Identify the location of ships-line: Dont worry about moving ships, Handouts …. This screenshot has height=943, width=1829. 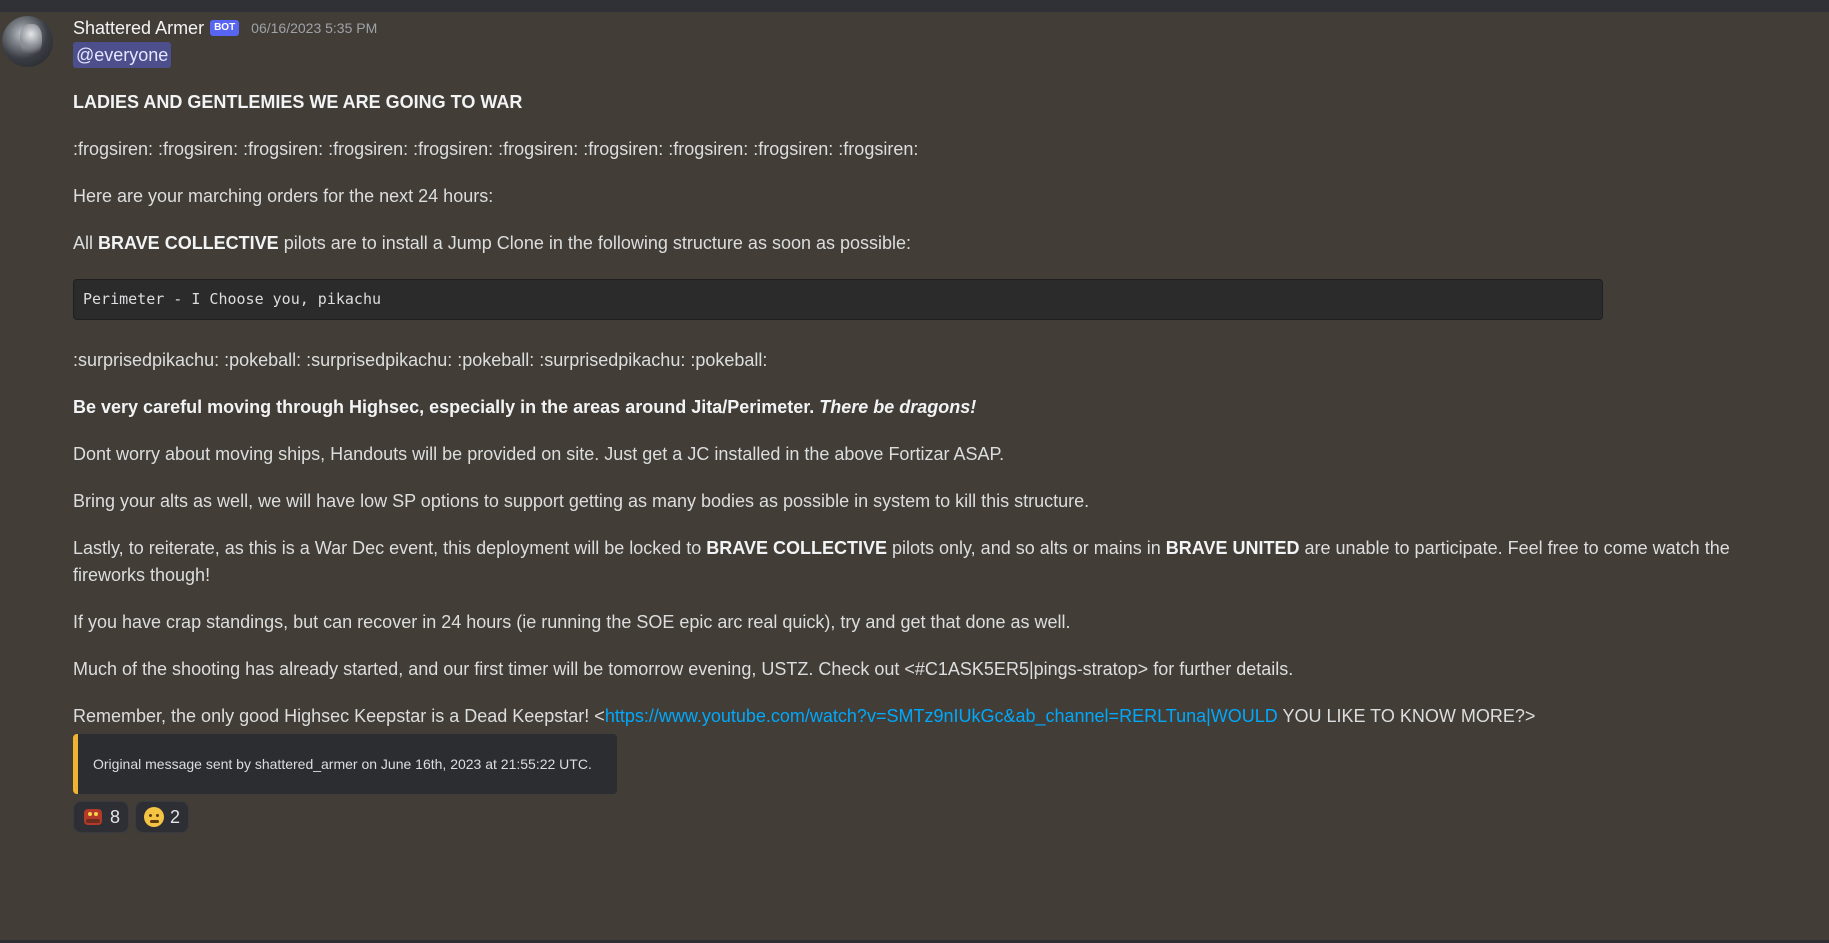
(539, 454).